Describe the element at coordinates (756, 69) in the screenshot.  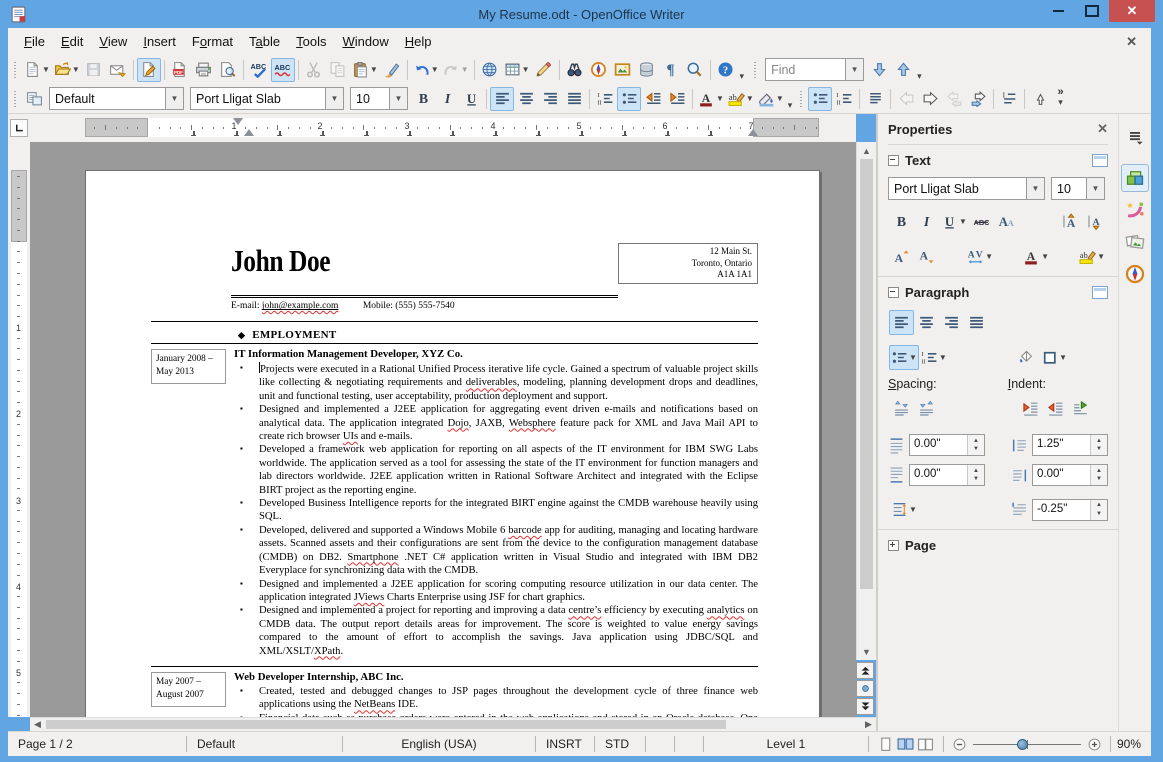
I see `find-toolbar-grip` at that location.